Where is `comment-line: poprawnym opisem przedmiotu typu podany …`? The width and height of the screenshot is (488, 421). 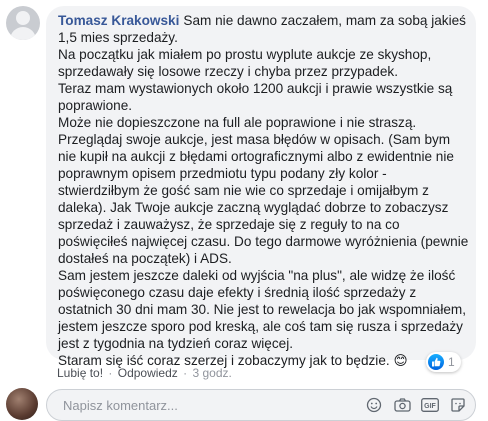 comment-line: poprawnym opisem przedmiotu typu podany … is located at coordinates (222, 173).